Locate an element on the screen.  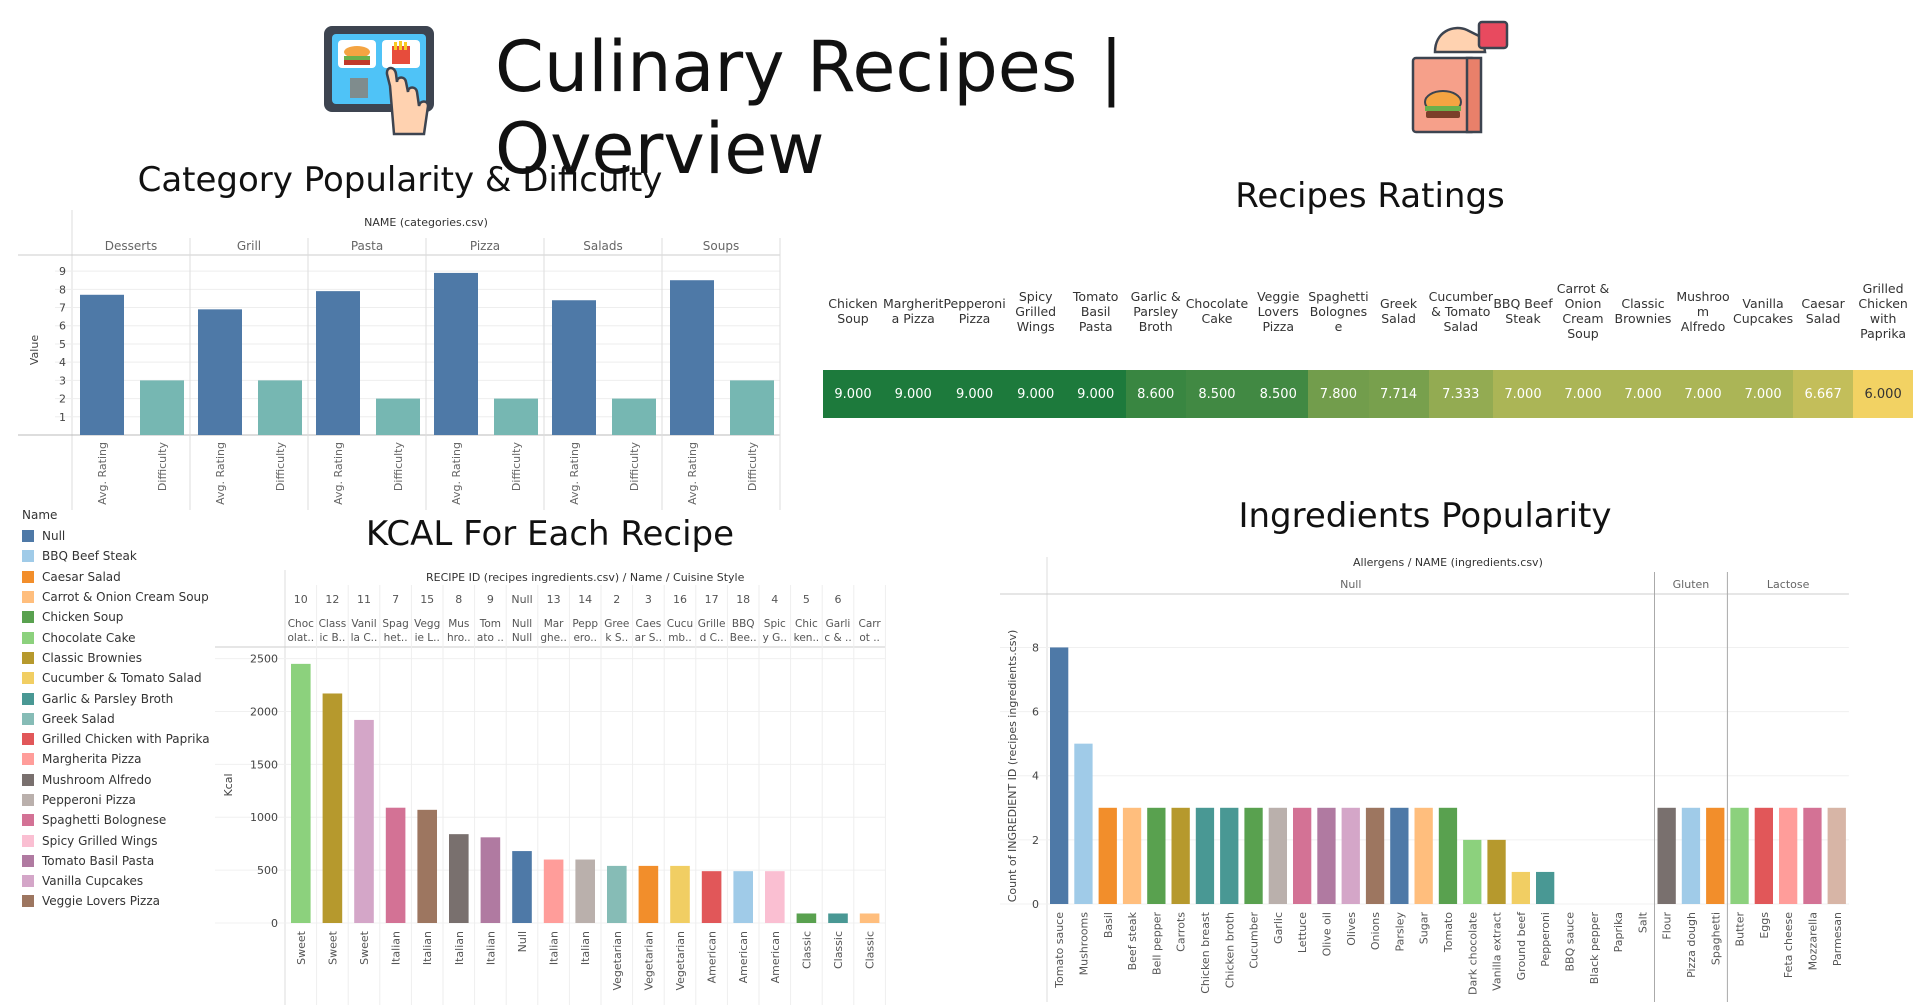
ratings-column-header: Mushroo m Alfredo is located at coordinates (1703, 311).